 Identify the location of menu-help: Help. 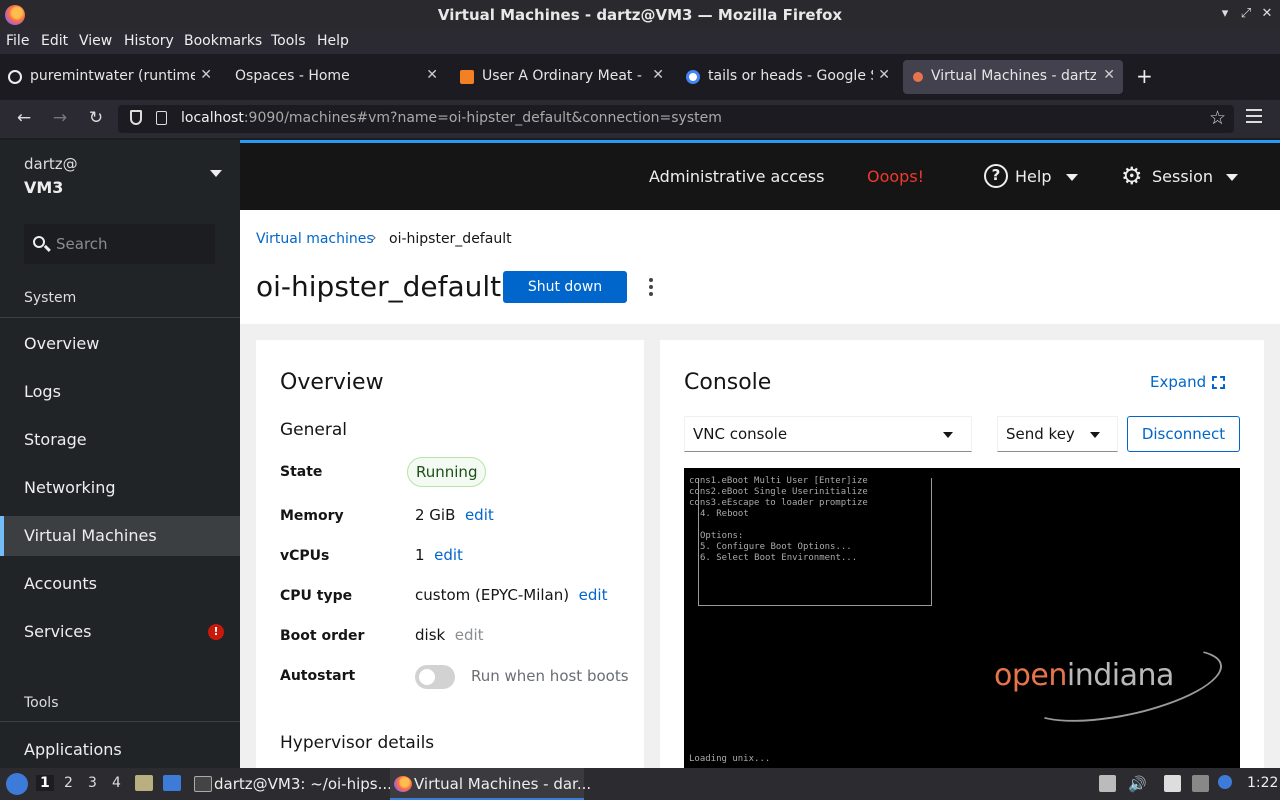
(333, 41).